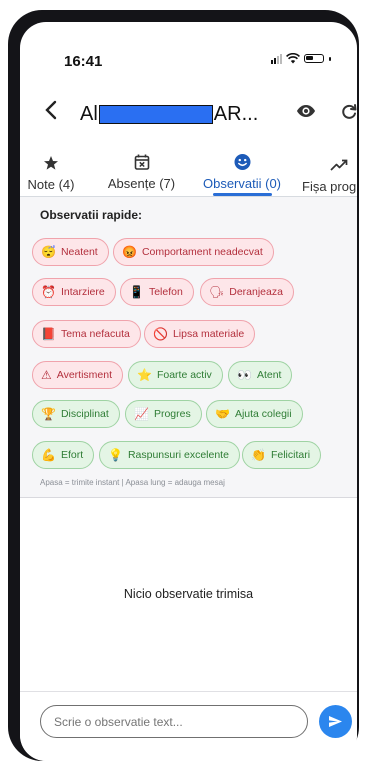 This screenshot has height=761, width=367. I want to click on refresh-icon, so click(349, 111).